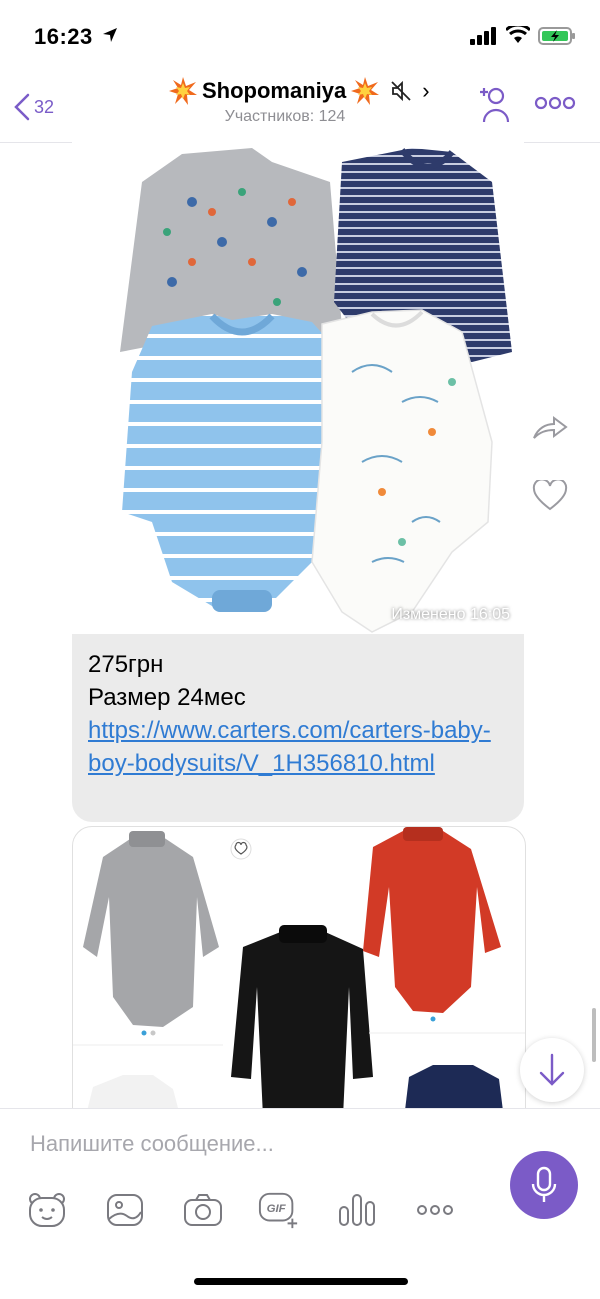 Image resolution: width=600 pixels, height=1299 pixels. Describe the element at coordinates (63, 36) in the screenshot. I see `clock: 16:23` at that location.